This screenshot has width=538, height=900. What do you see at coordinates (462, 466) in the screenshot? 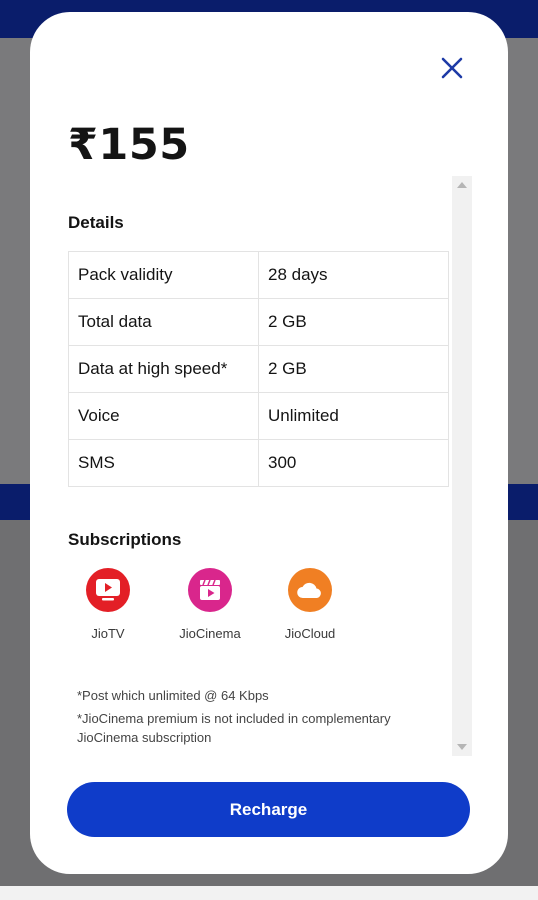
I see `scrollbar` at bounding box center [462, 466].